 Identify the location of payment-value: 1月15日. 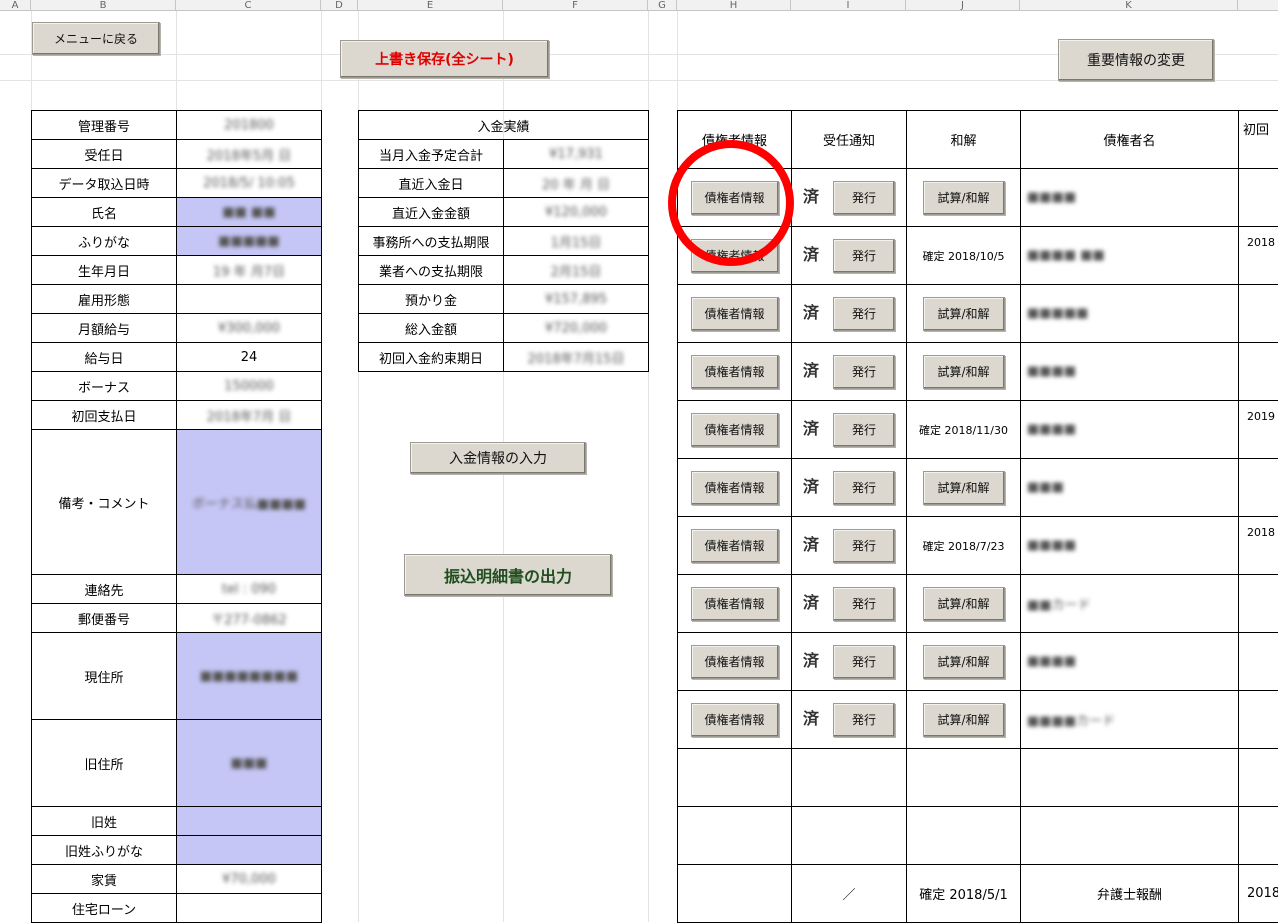
(576, 241).